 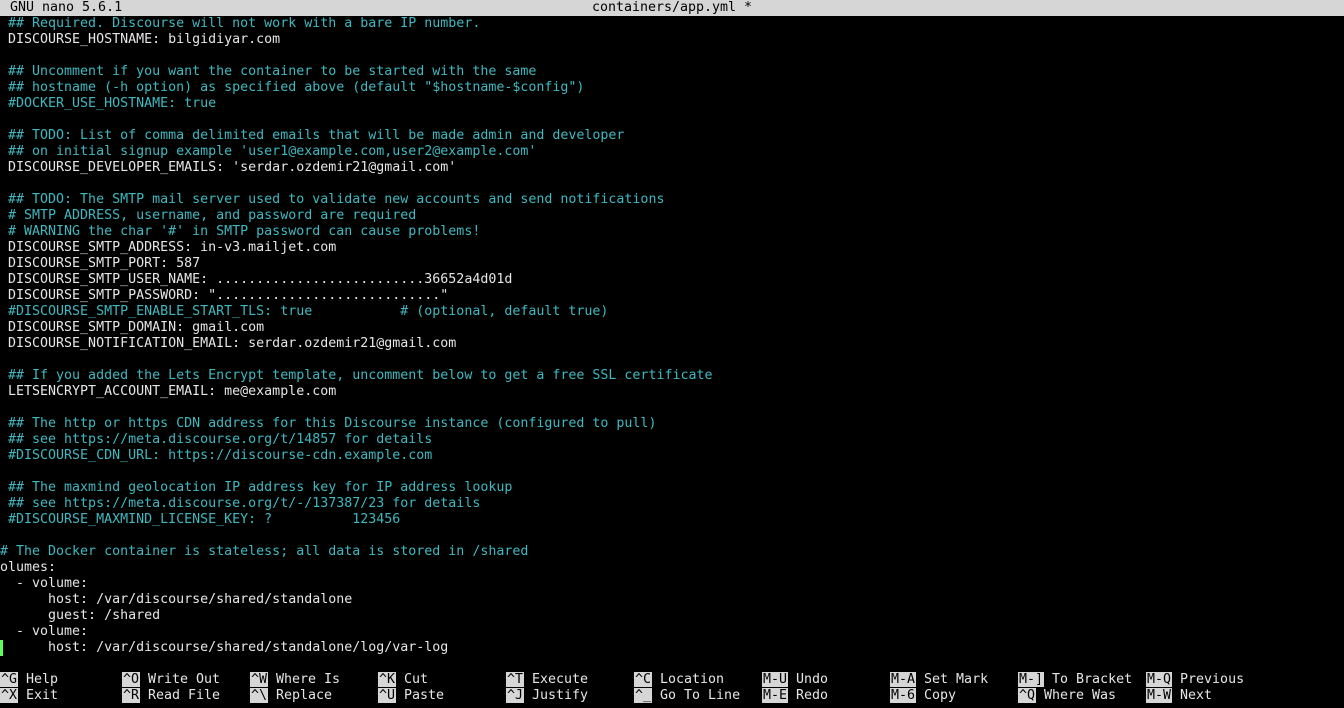 I want to click on shortcut-item: ^O Write Out, so click(x=171, y=680).